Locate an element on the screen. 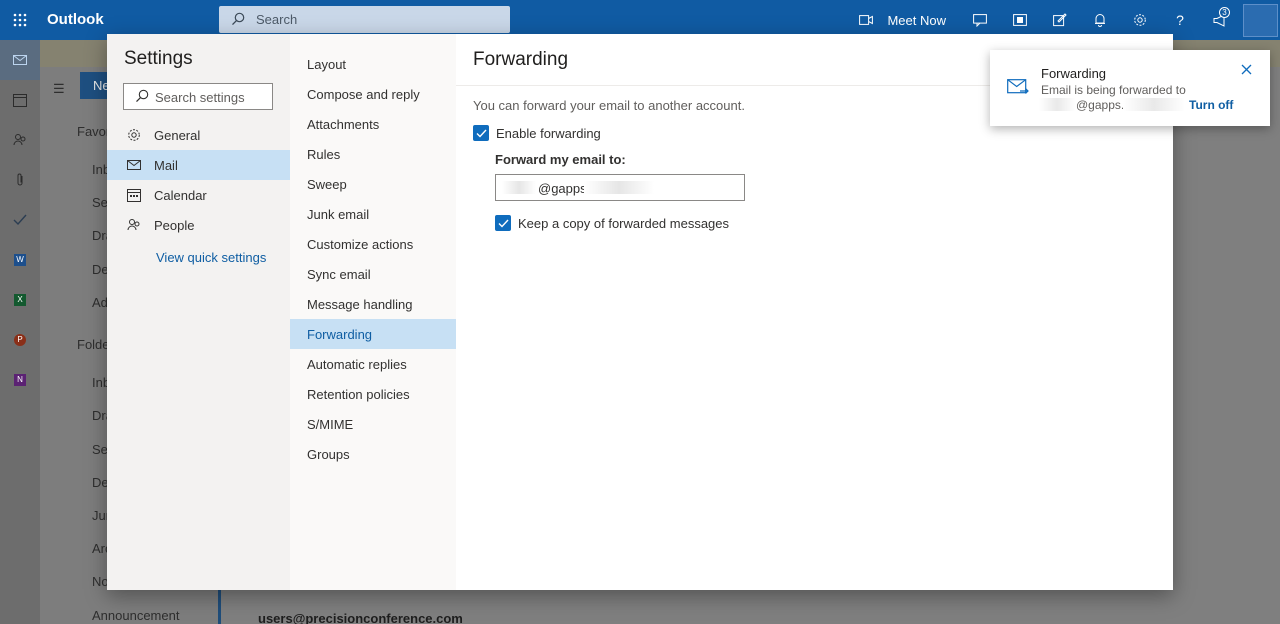 This screenshot has width=1280, height=624. category-label: Calendar is located at coordinates (180, 195).